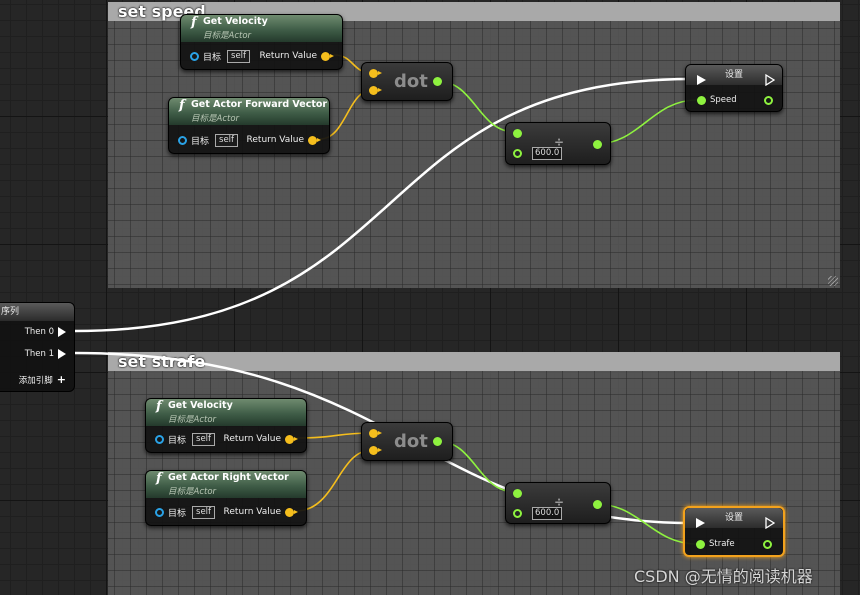 The height and width of the screenshot is (595, 860). I want to click on node-divide-speed: ÷ 600.0, so click(558, 143).